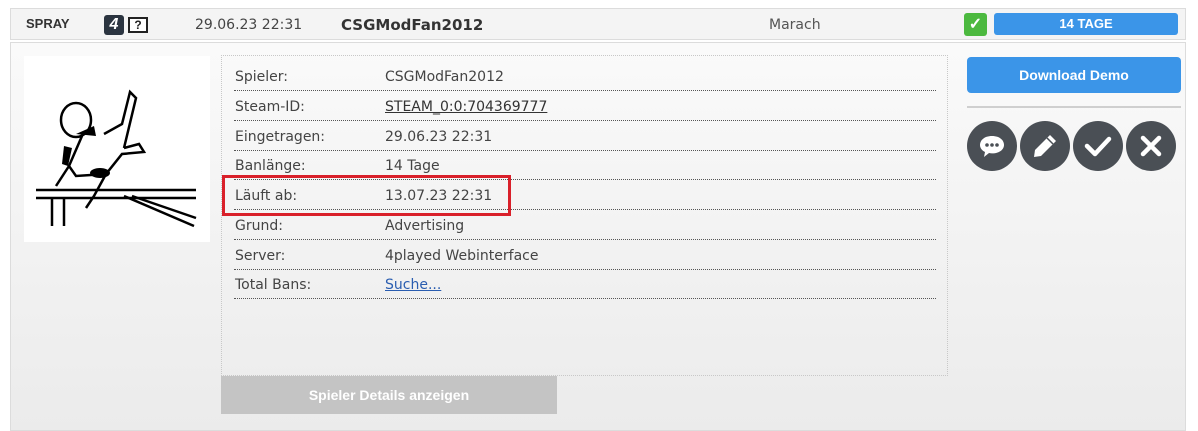  Describe the element at coordinates (466, 107) in the screenshot. I see `steam-id-link: STEAM_0:0:704369777` at that location.